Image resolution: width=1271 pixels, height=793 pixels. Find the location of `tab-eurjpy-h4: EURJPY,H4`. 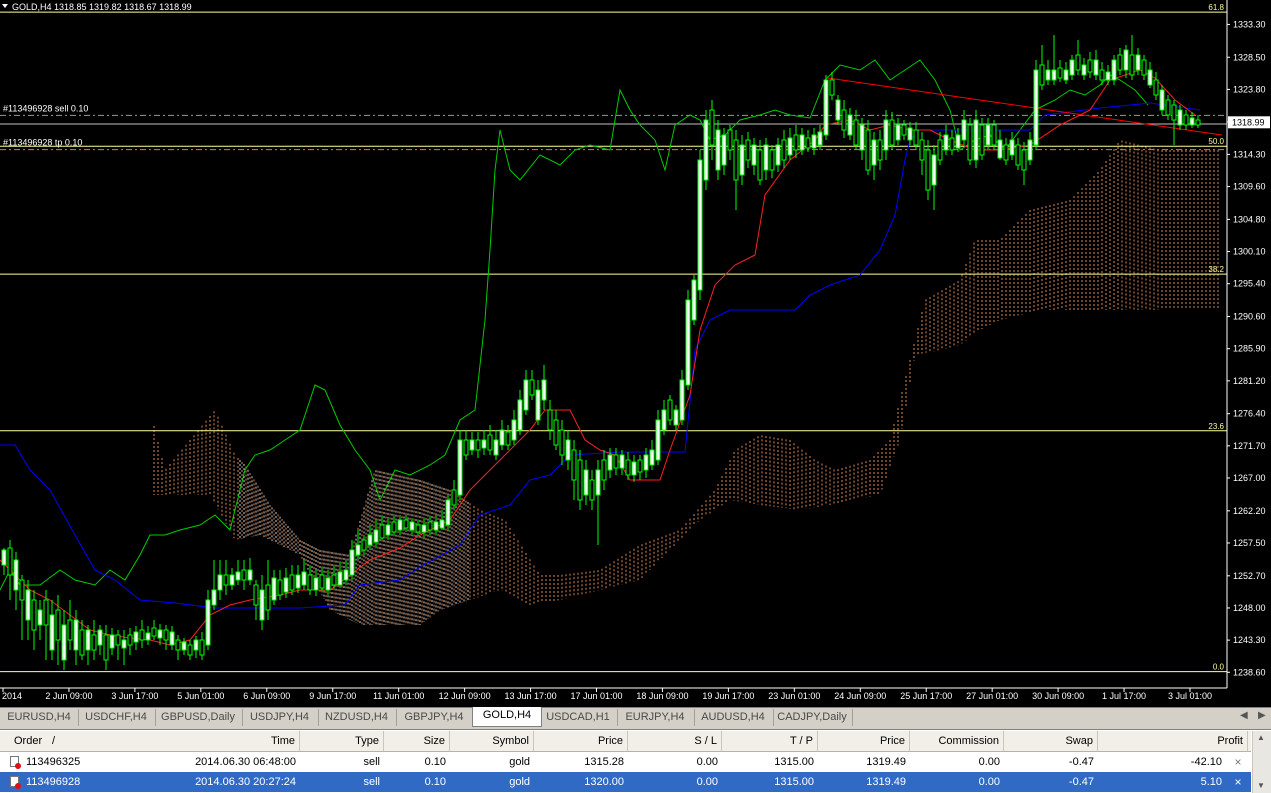

tab-eurjpy-h4: EURJPY,H4 is located at coordinates (655, 717).